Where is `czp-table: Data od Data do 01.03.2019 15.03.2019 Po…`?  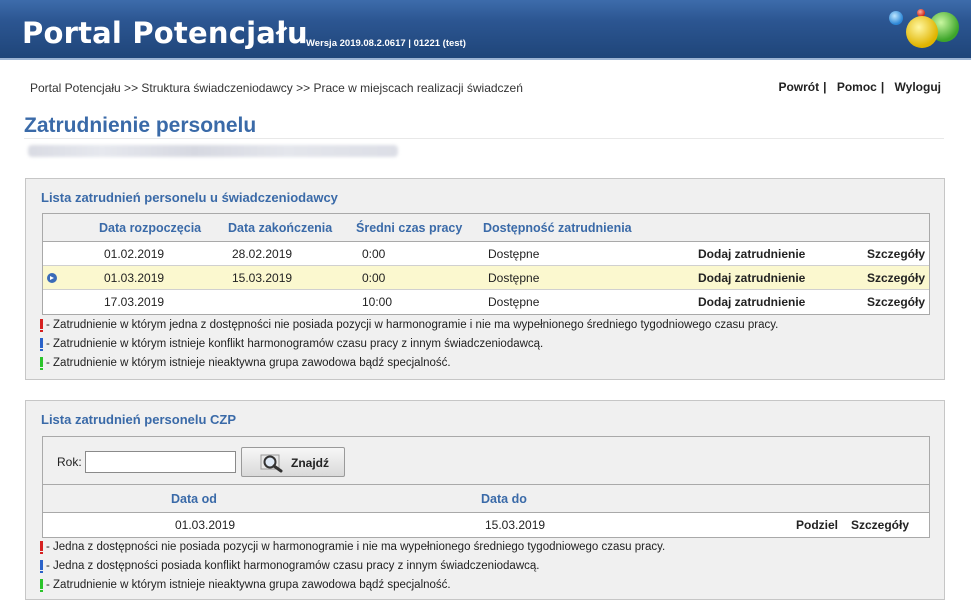
czp-table: Data od Data do 01.03.2019 15.03.2019 Po… is located at coordinates (486, 511).